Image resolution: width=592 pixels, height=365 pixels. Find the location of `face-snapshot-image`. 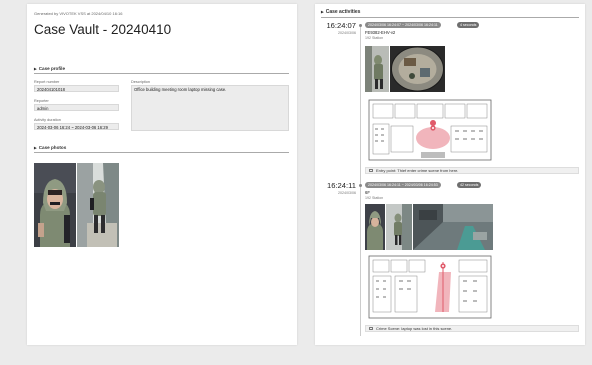

face-snapshot-image is located at coordinates (375, 227).